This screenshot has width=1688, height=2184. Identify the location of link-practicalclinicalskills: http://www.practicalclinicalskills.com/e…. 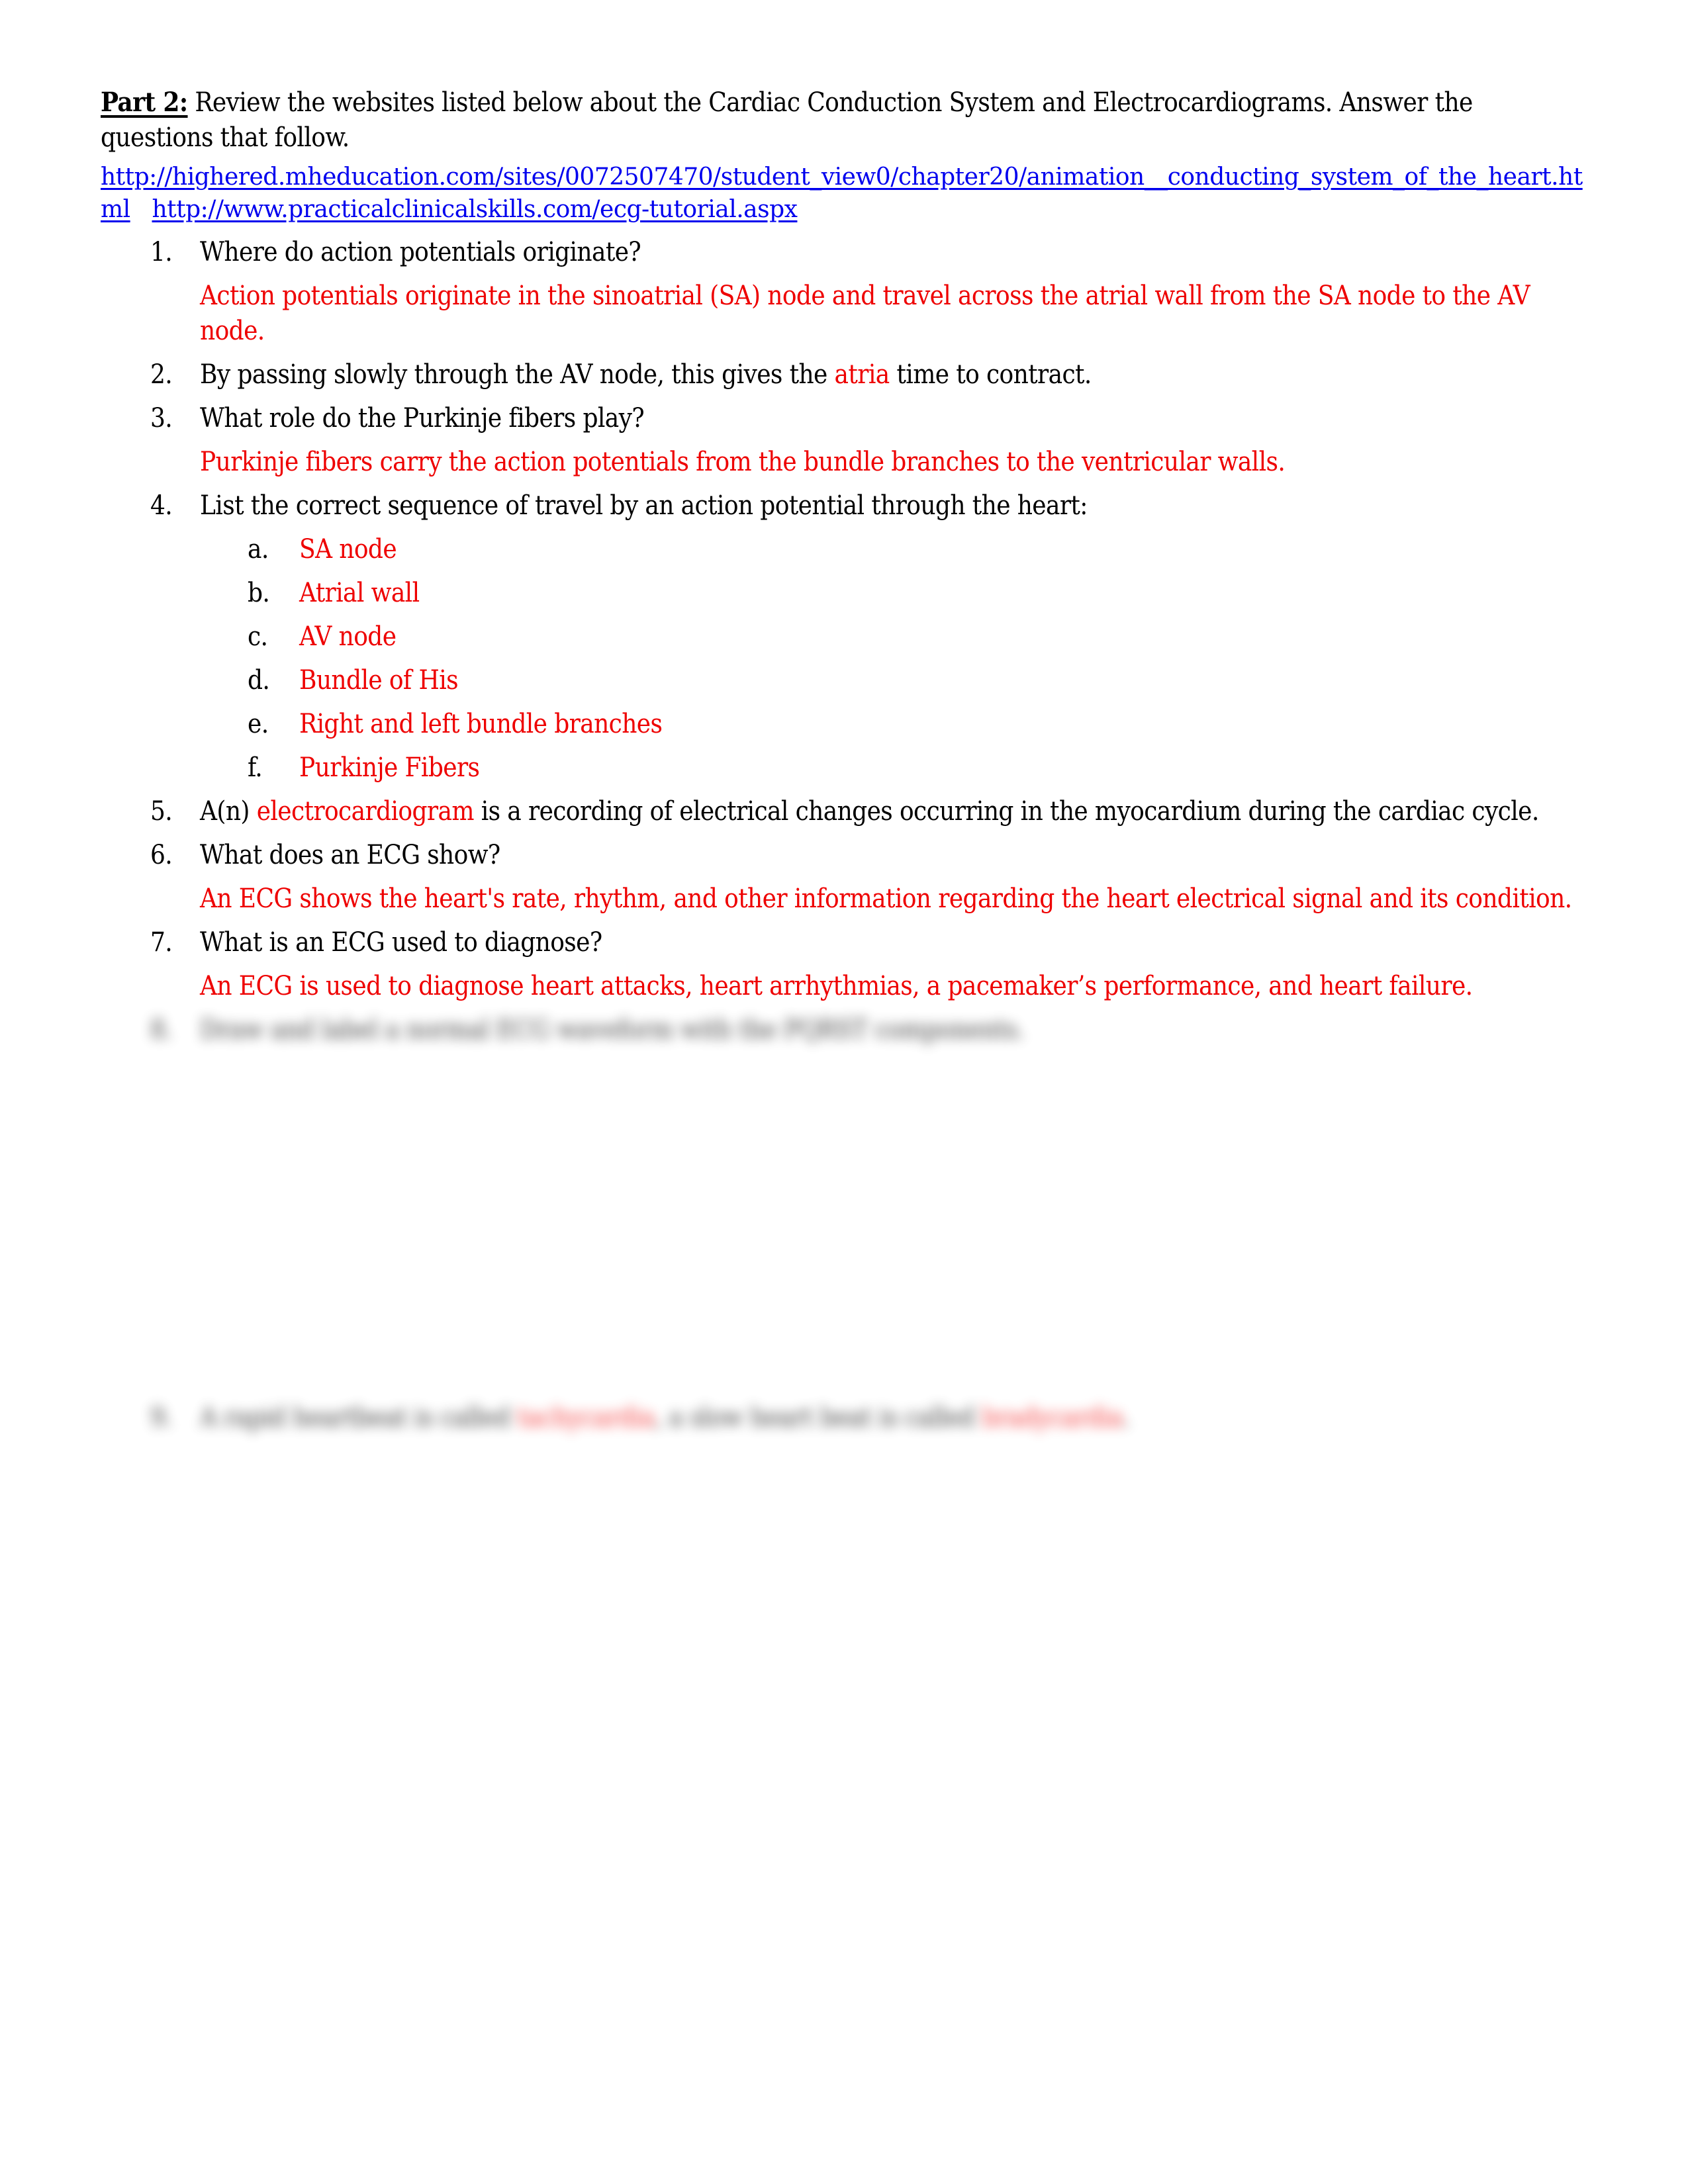
(475, 209).